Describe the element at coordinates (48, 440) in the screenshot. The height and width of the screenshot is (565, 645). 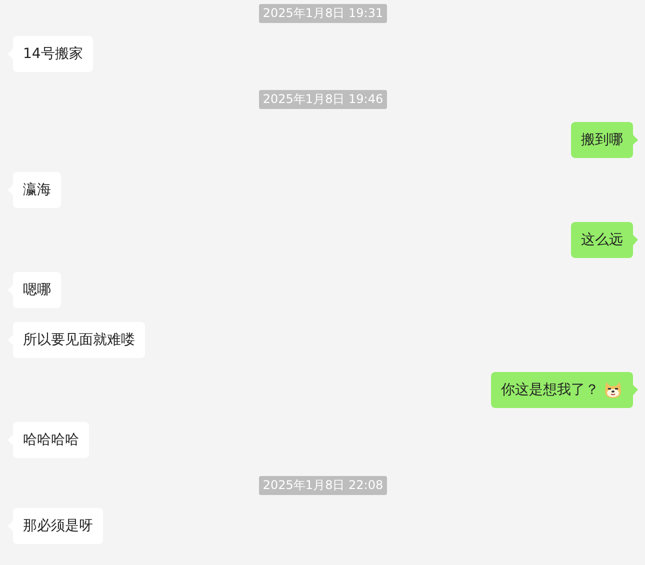
I see `message-bubble: 哈哈哈哈` at that location.